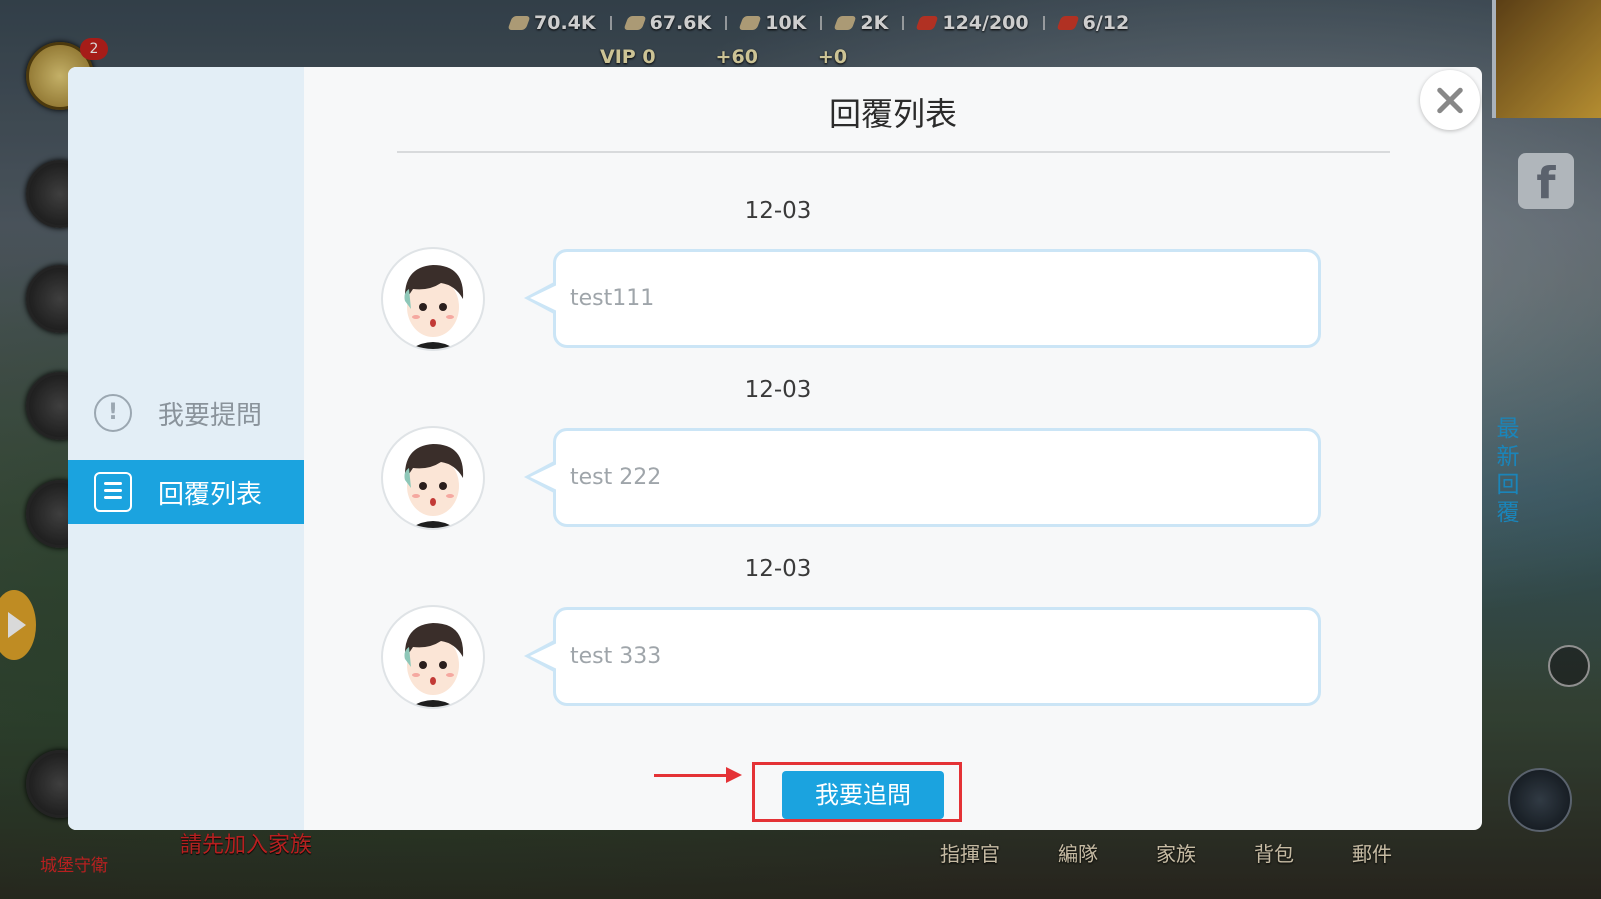 The height and width of the screenshot is (899, 1601). I want to click on sidebar-item-reply-list: 回覆列表, so click(186, 492).